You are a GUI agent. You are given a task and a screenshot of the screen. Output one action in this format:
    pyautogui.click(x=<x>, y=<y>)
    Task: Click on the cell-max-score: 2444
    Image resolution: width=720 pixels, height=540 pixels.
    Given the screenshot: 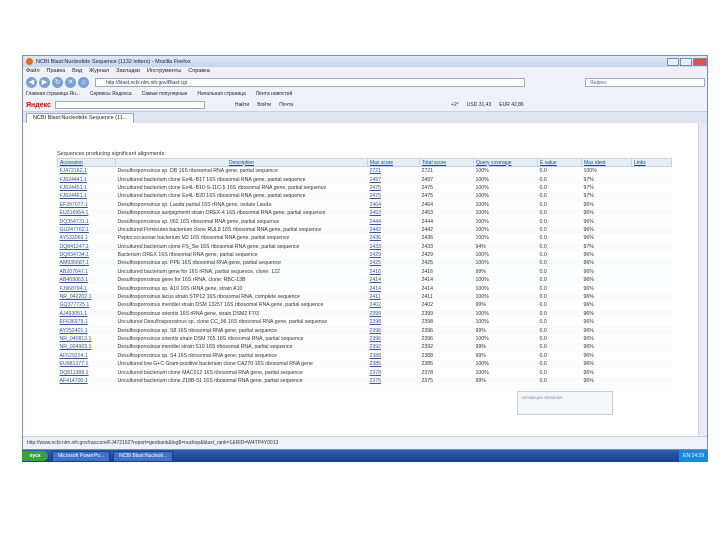 What is the action you would take?
    pyautogui.click(x=394, y=221)
    